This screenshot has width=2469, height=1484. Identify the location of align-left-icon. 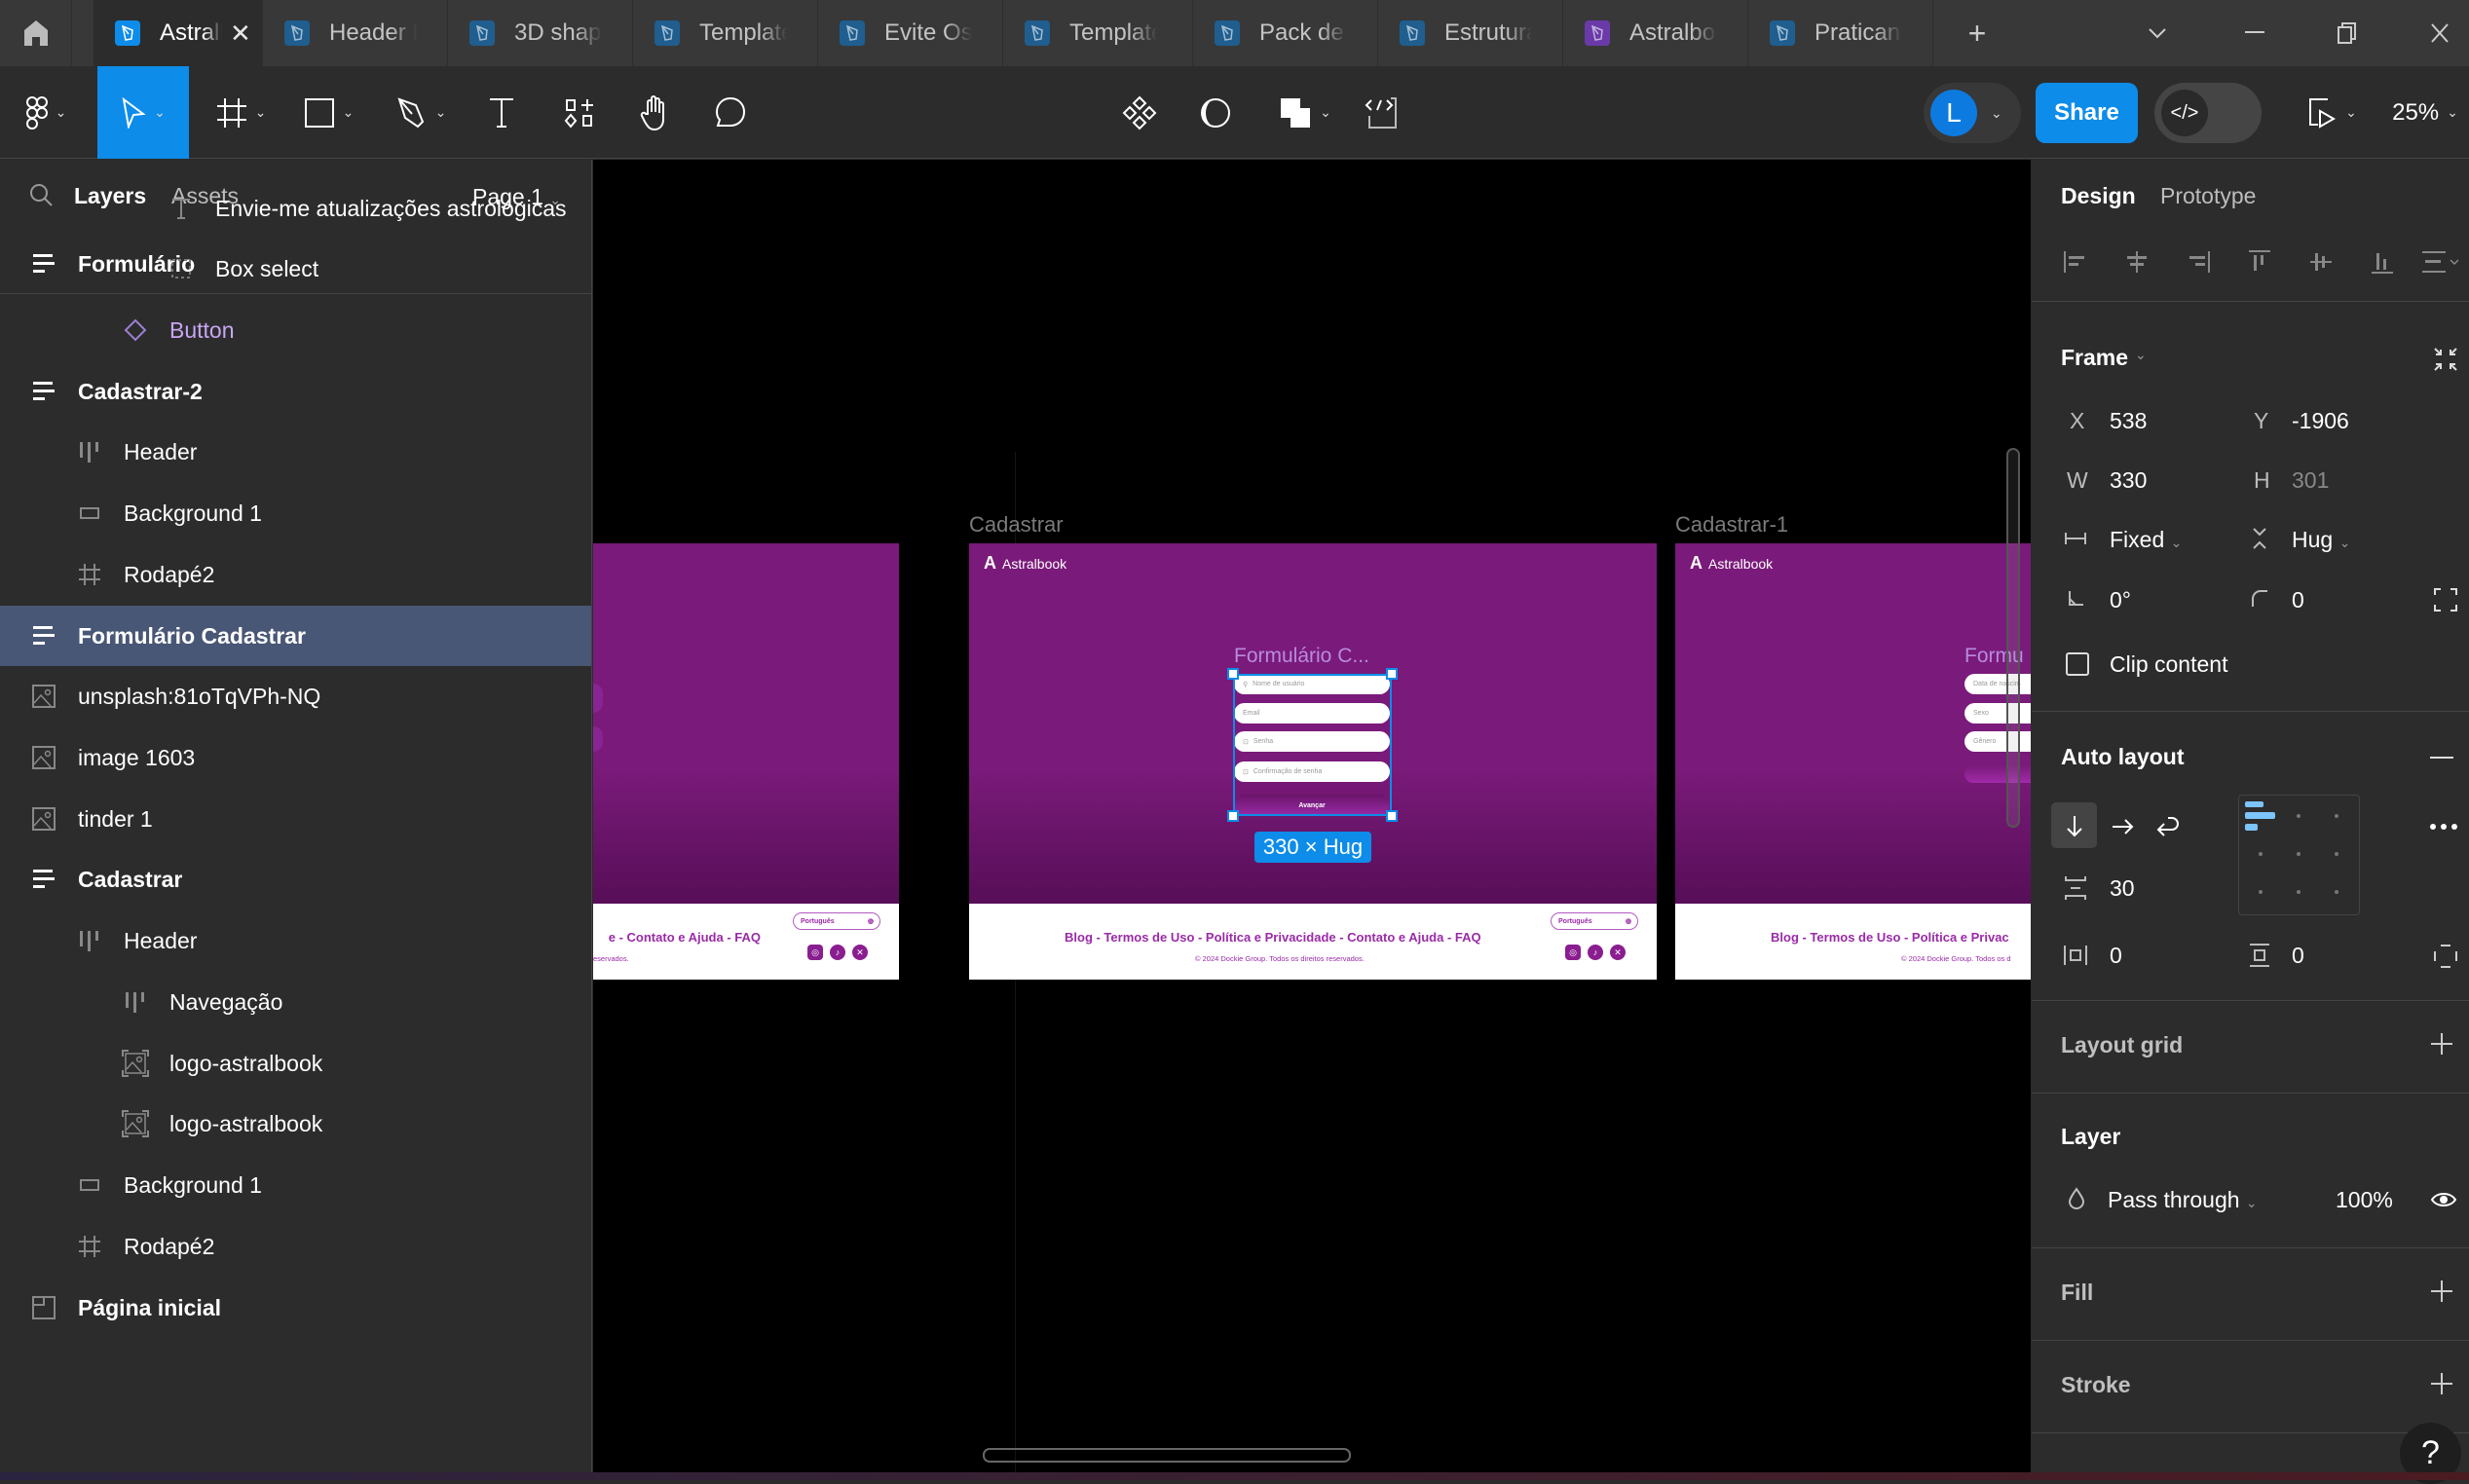
(2075, 262).